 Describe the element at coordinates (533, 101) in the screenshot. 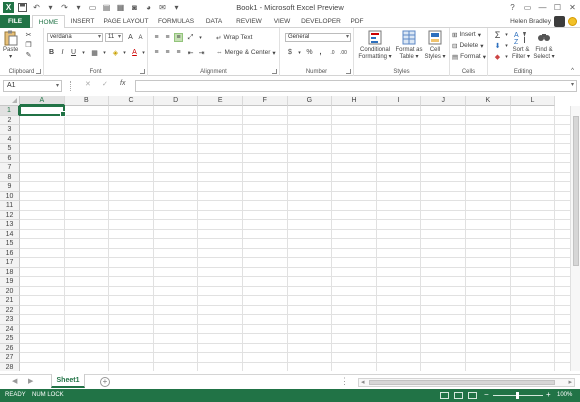

I see `column-header-l: L` at that location.